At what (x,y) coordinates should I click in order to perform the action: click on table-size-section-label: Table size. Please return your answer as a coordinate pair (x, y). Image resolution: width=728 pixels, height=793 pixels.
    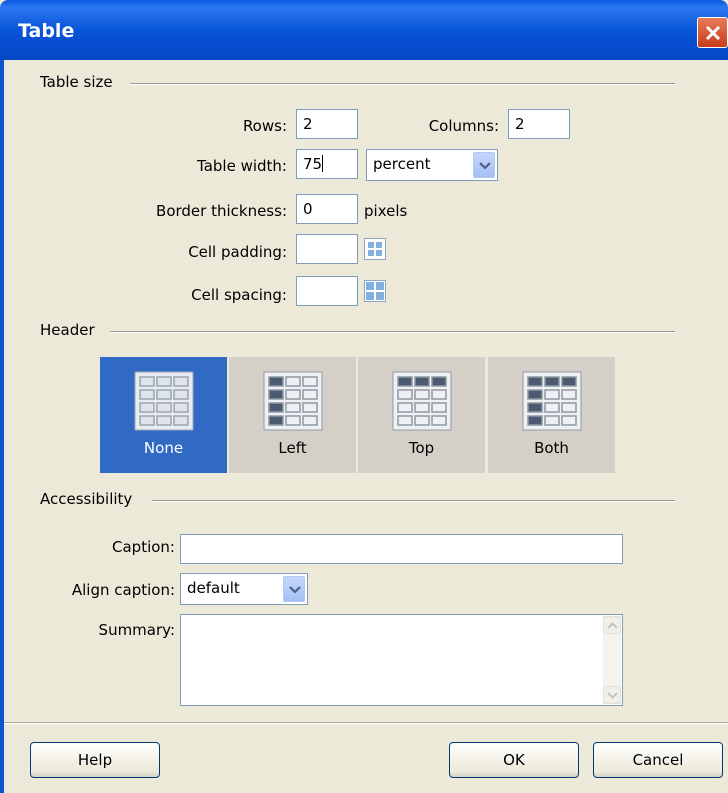
    Looking at the image, I should click on (76, 82).